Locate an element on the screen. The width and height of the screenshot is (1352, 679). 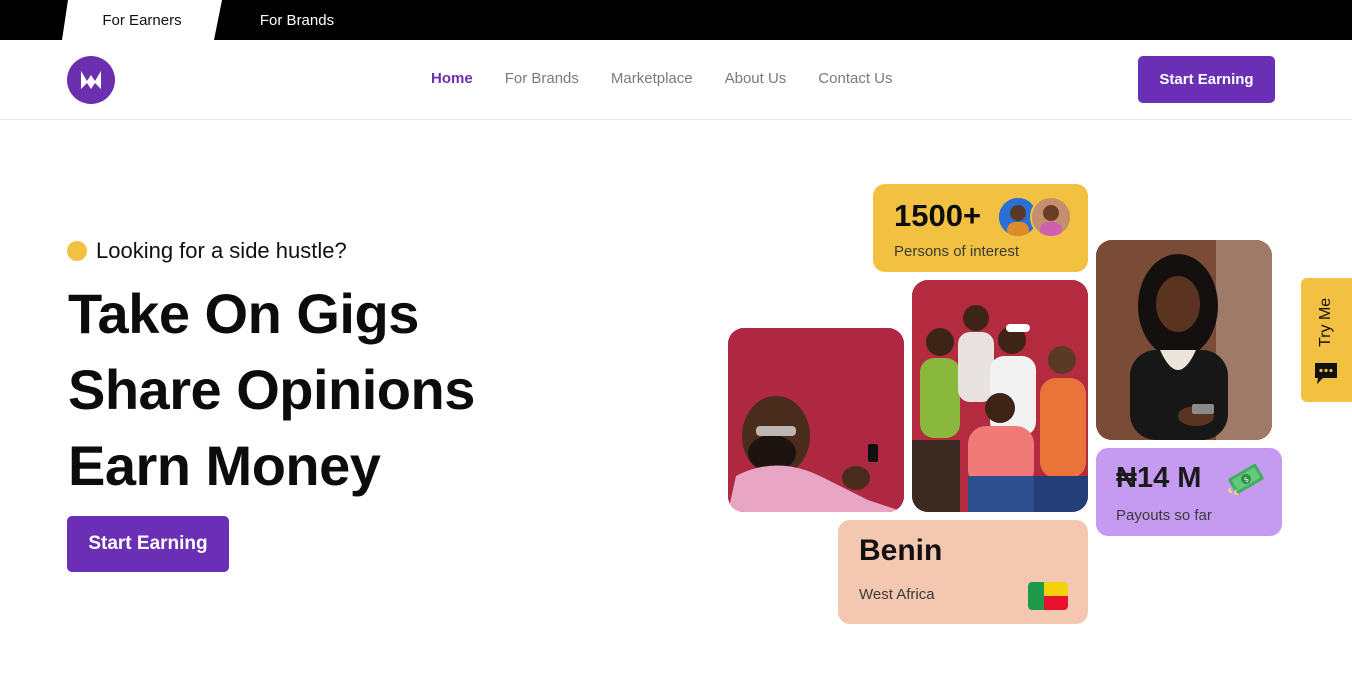
payouts-stat-card: ₦14 M $ Payouts so far is located at coordinates (1189, 492).